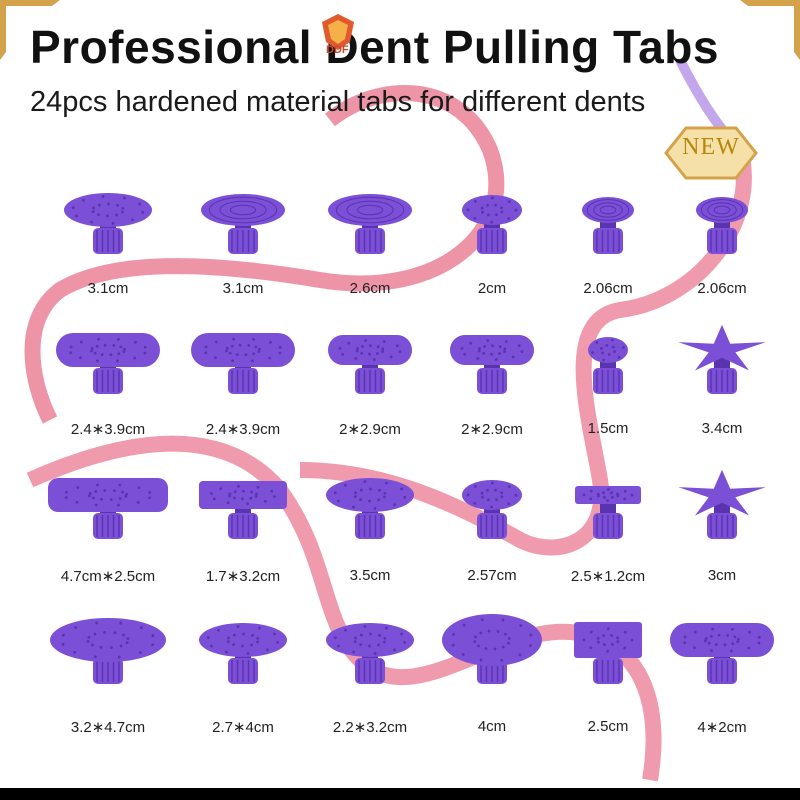 The width and height of the screenshot is (800, 800). I want to click on tab-size-label: 2.7∗4cm, so click(243, 727).